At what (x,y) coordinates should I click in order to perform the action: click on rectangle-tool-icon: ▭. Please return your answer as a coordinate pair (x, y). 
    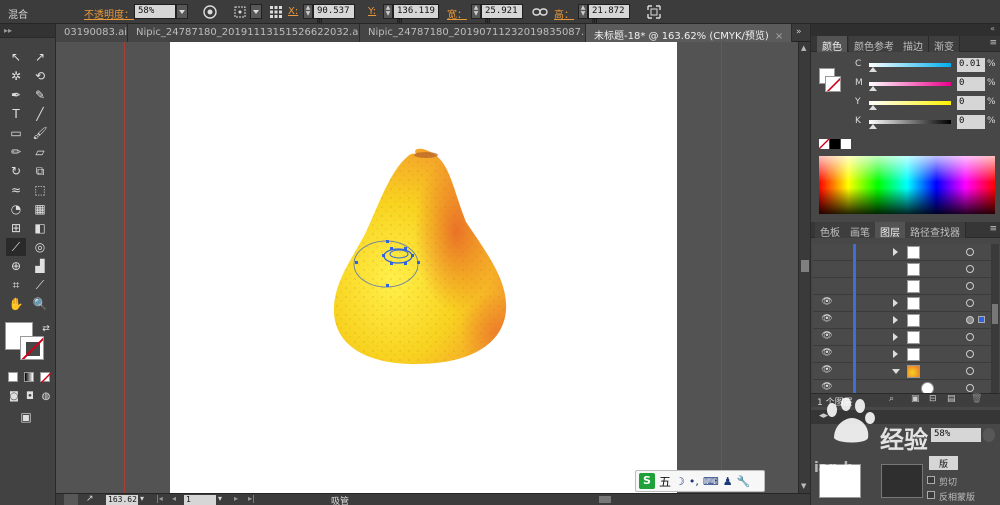
    Looking at the image, I should click on (16, 133).